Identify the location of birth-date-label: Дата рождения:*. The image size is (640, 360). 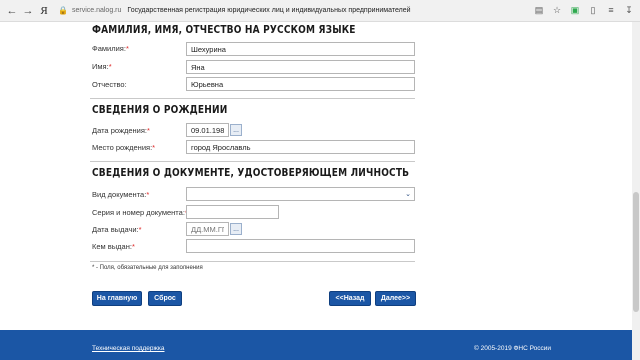
(121, 130).